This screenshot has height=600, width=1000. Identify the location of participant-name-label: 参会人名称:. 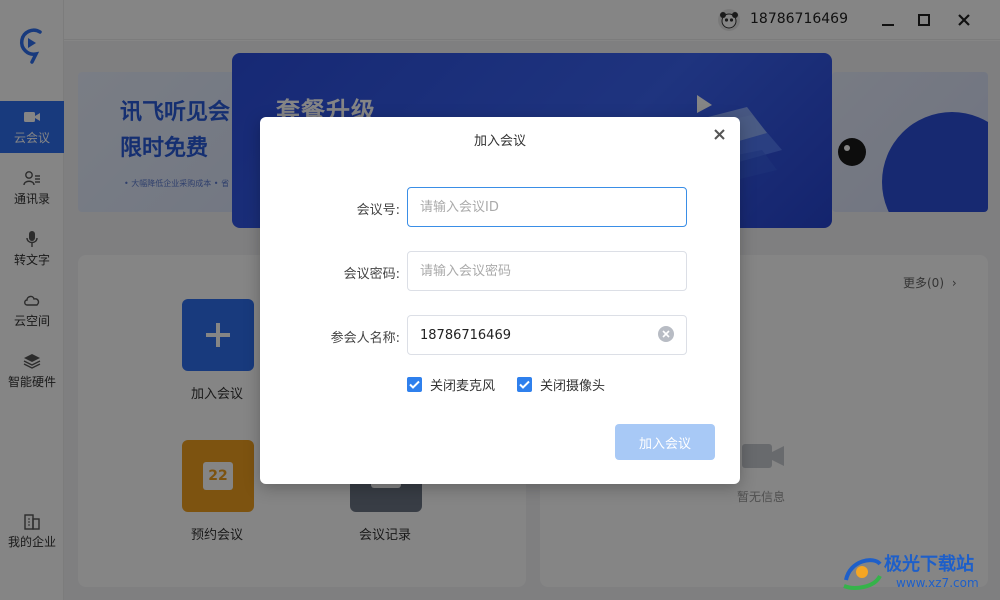
(365, 338).